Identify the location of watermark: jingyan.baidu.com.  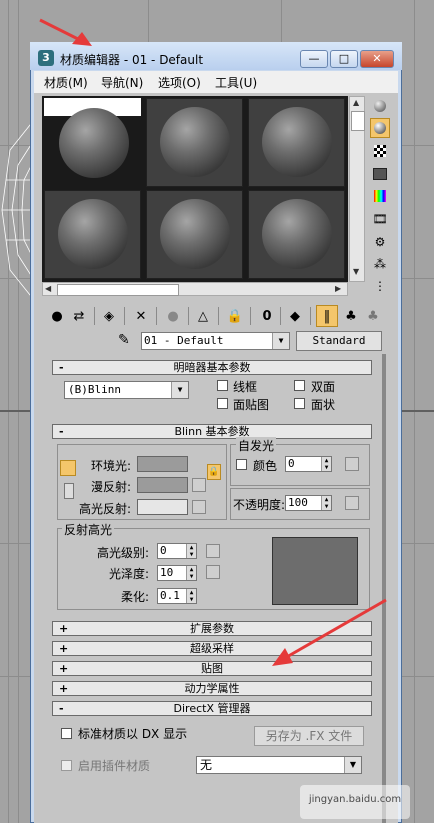
(355, 802).